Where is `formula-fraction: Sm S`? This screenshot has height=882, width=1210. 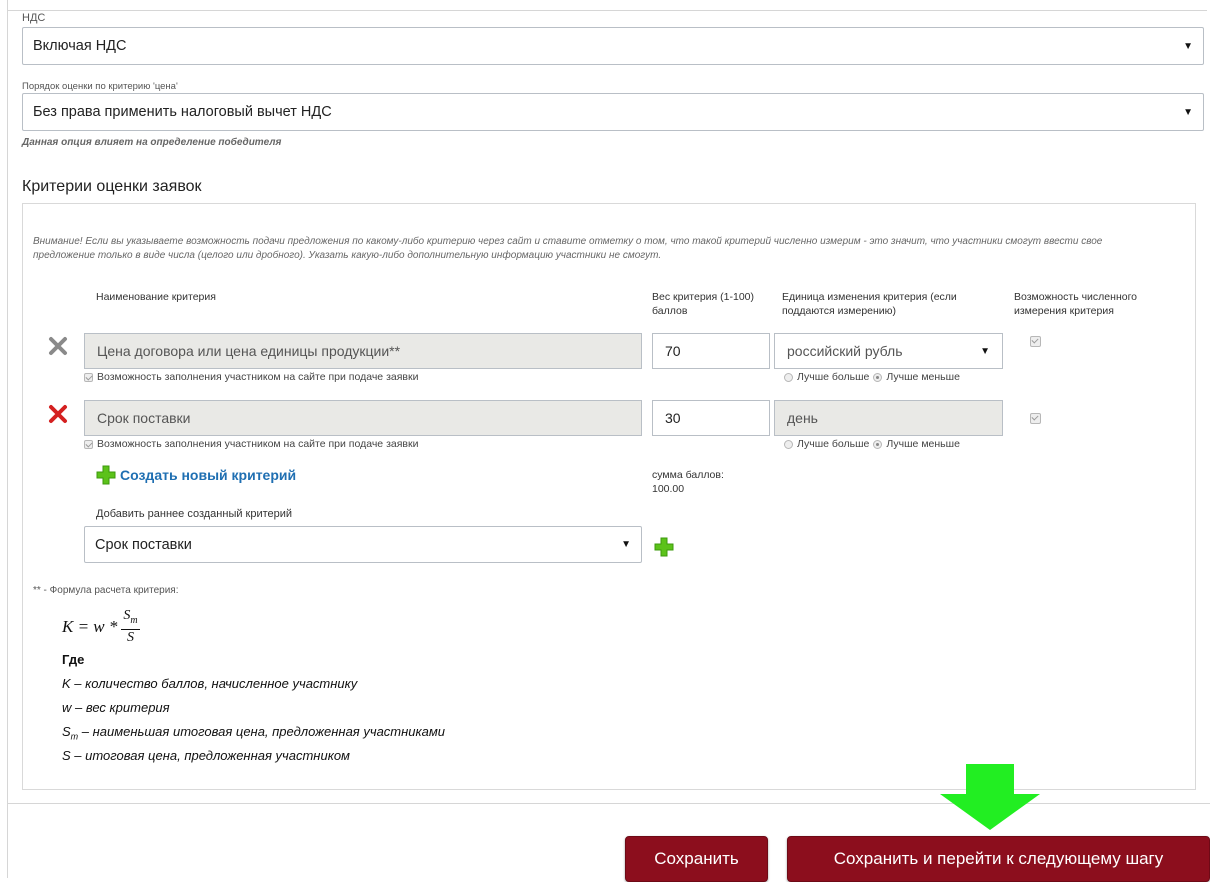 formula-fraction: Sm S is located at coordinates (130, 627).